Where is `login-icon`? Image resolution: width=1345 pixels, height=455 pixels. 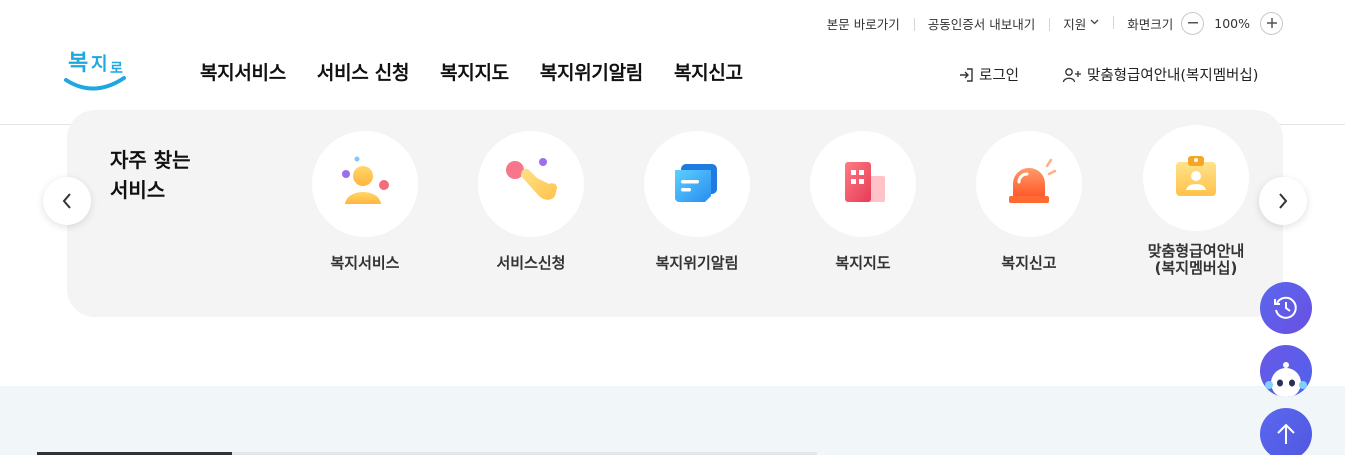
login-icon is located at coordinates (966, 74).